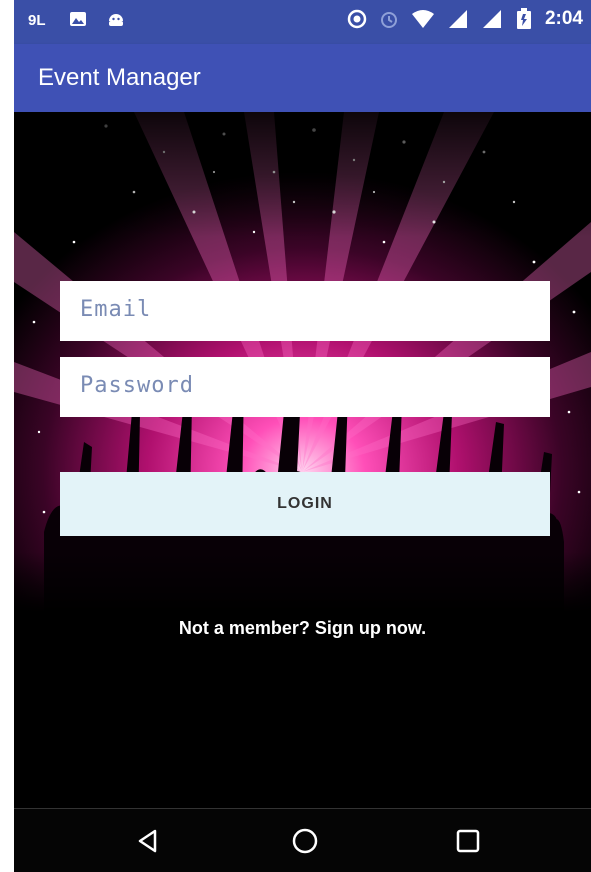  What do you see at coordinates (302, 78) in the screenshot?
I see `app-bar: Event Manager` at bounding box center [302, 78].